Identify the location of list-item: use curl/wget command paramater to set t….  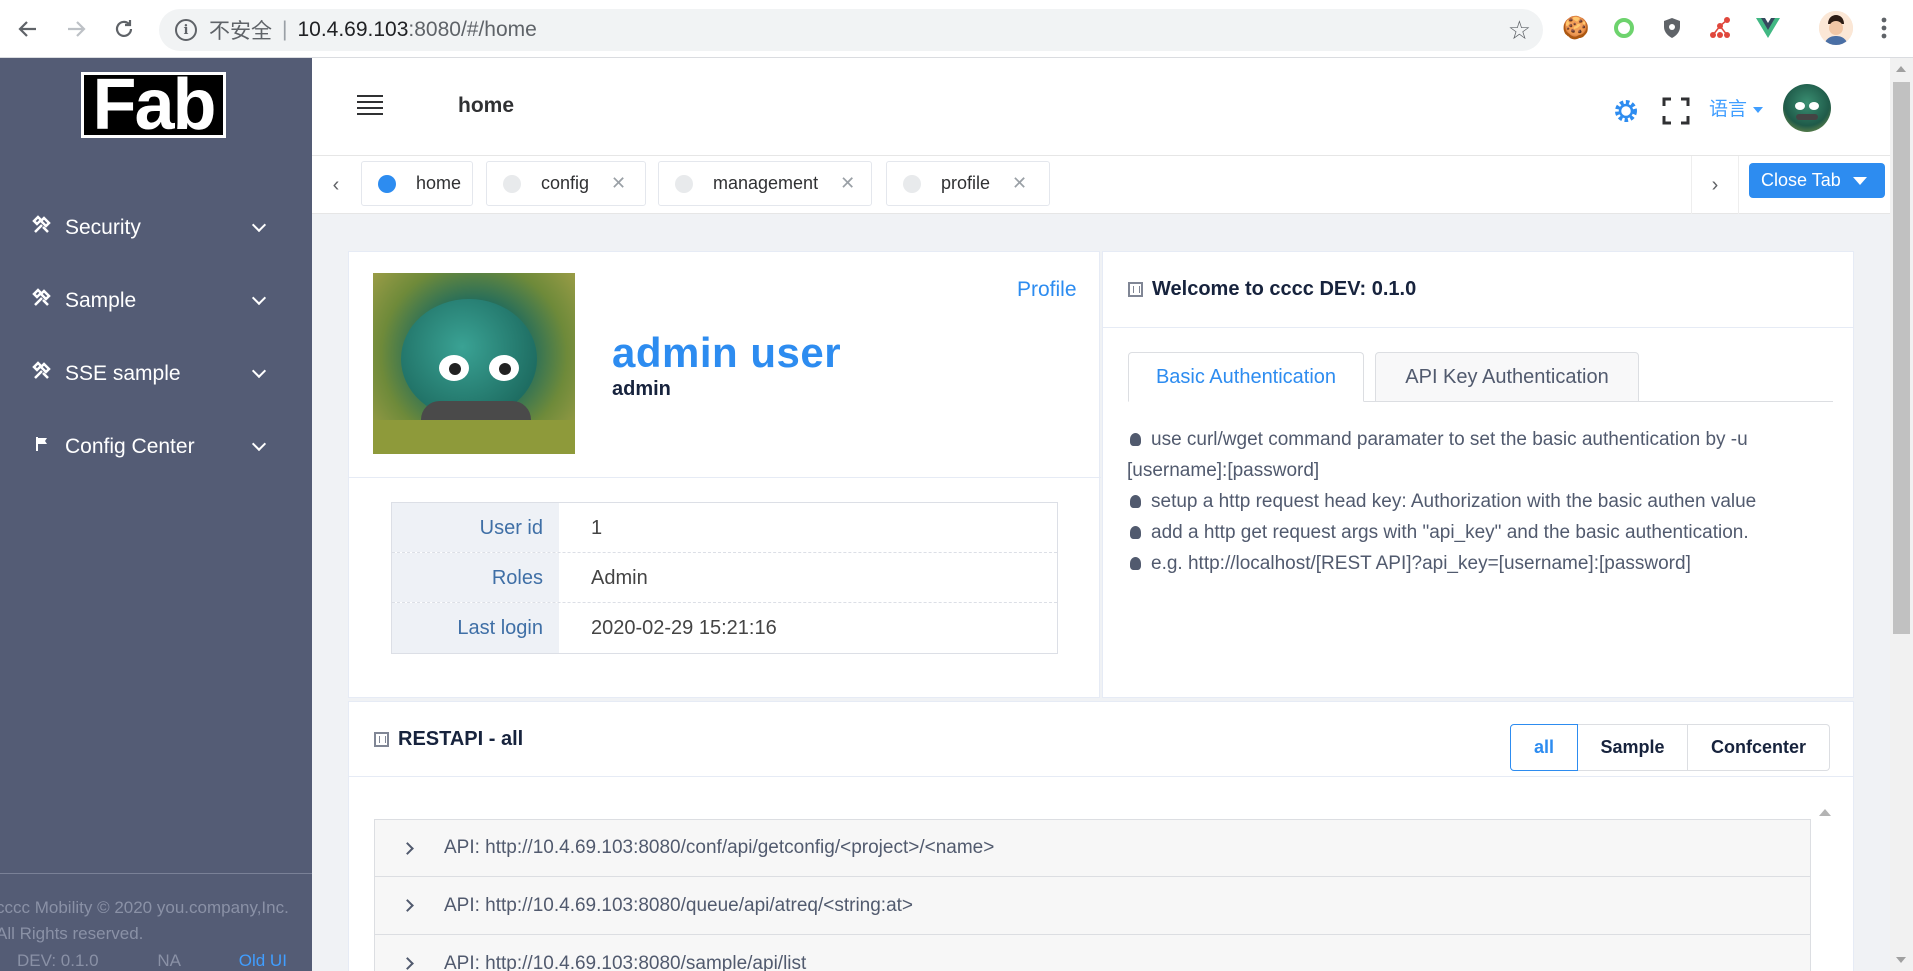
(1482, 455).